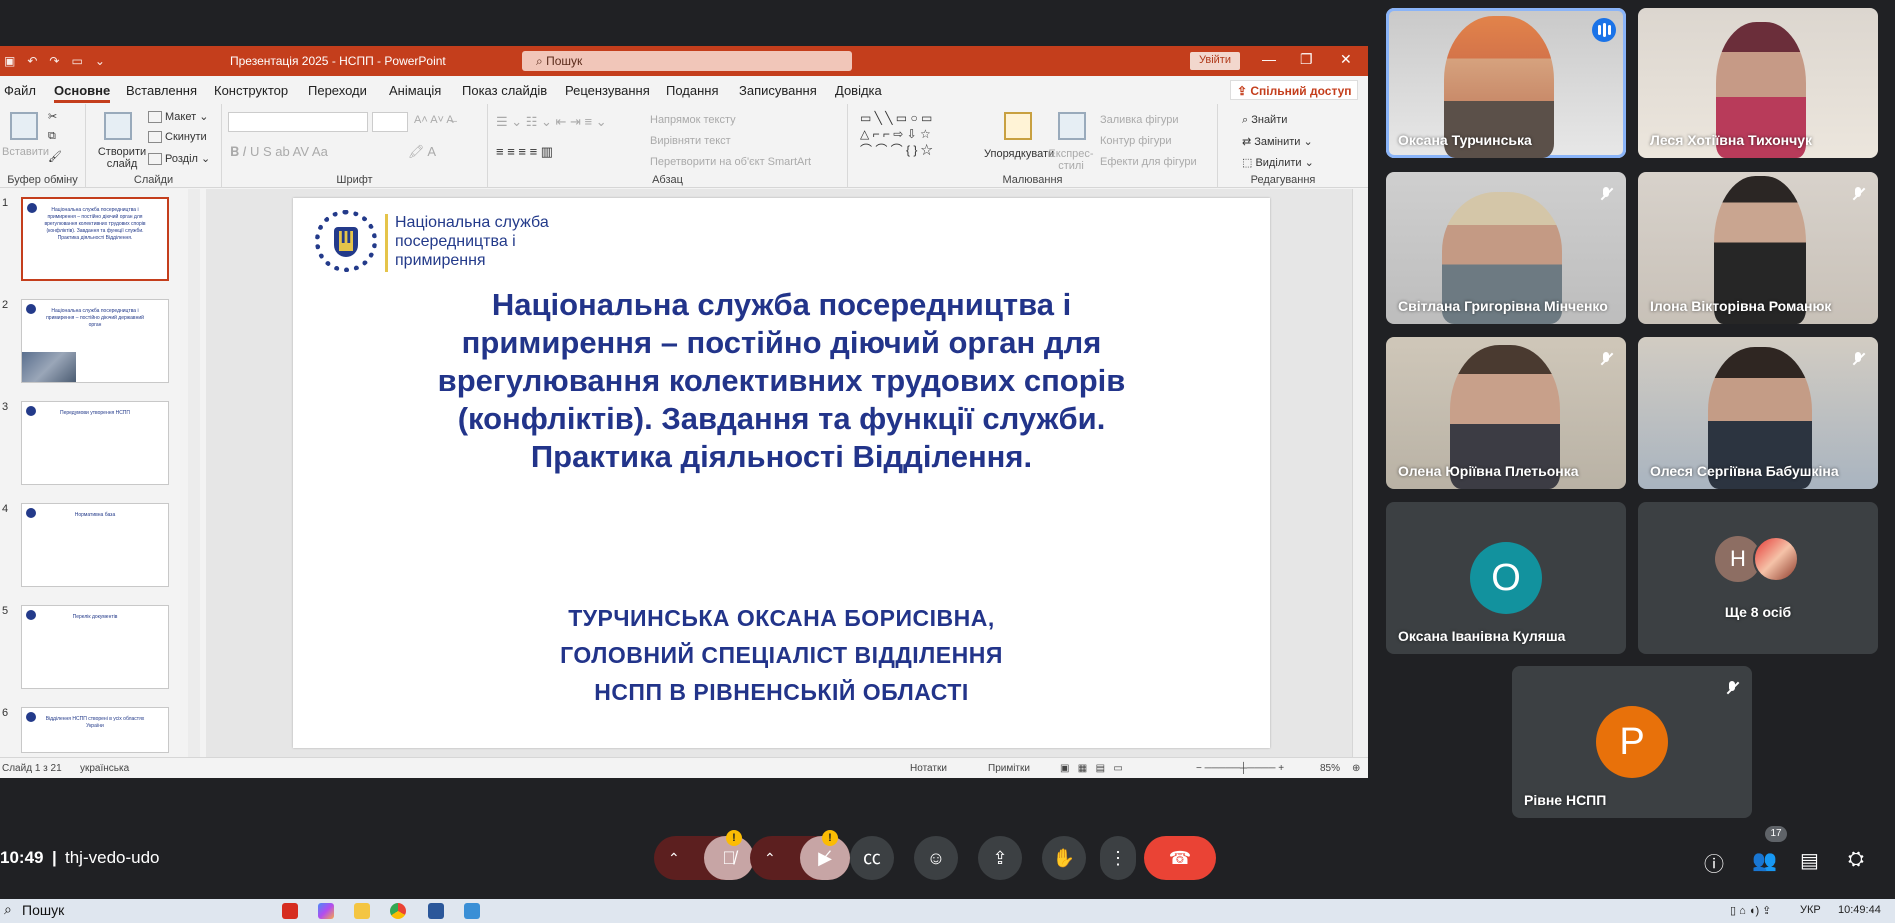  I want to click on input-language: УКР, so click(1810, 910).